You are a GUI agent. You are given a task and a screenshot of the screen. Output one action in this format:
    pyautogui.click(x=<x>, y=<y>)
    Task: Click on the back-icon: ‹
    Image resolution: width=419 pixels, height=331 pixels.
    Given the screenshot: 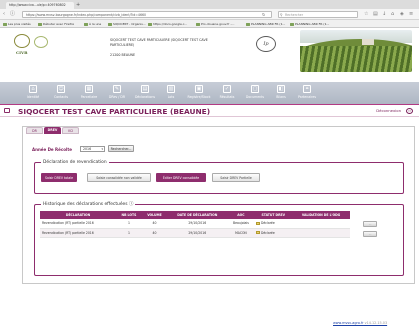 What is the action you would take?
    pyautogui.click(x=4, y=14)
    